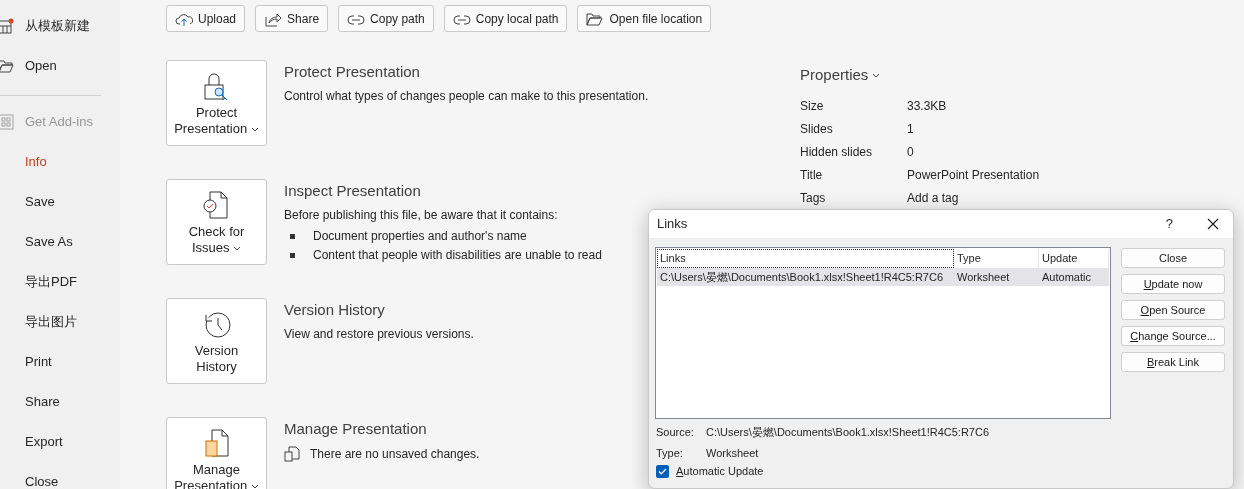  Describe the element at coordinates (216, 341) in the screenshot. I see `tile-button: Version History` at that location.